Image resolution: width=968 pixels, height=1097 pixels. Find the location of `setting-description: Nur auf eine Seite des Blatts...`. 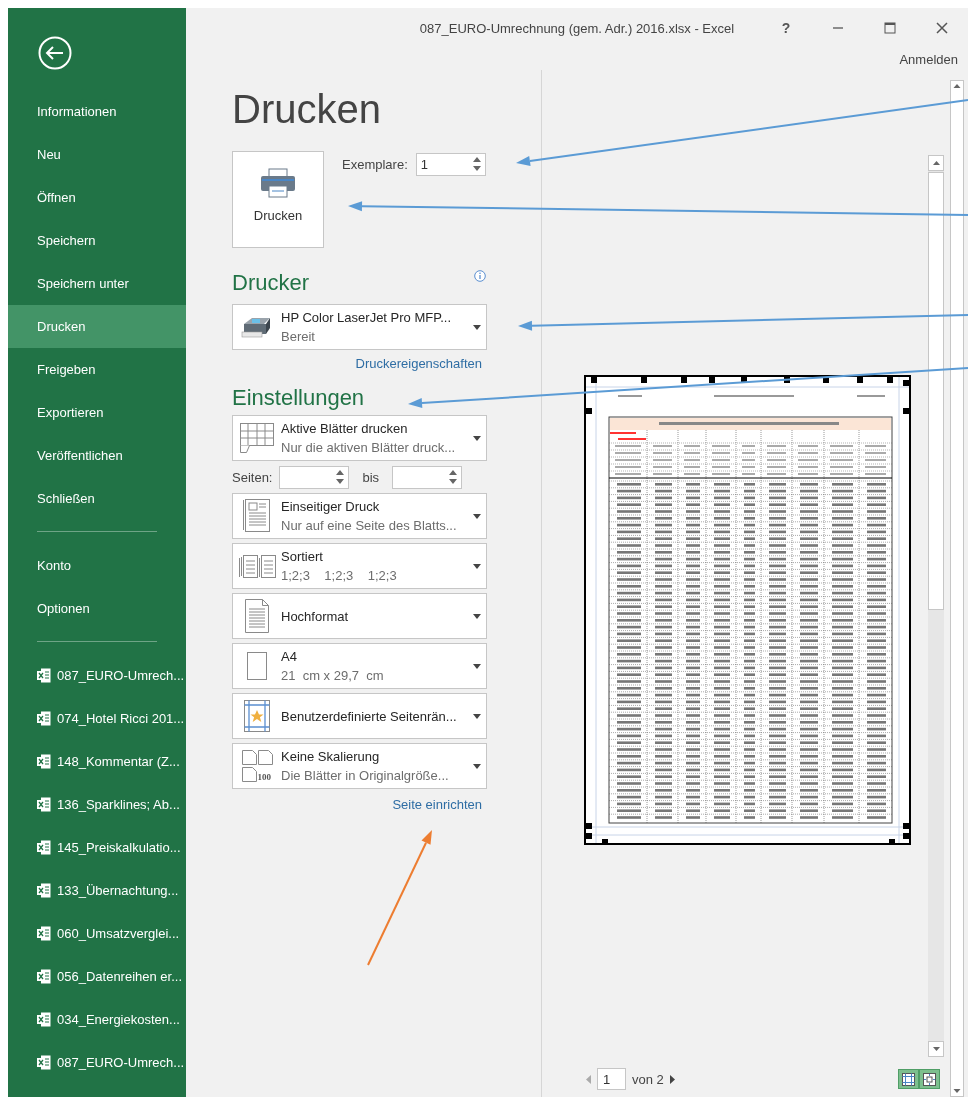

setting-description: Nur auf eine Seite des Blatts... is located at coordinates (369, 525).